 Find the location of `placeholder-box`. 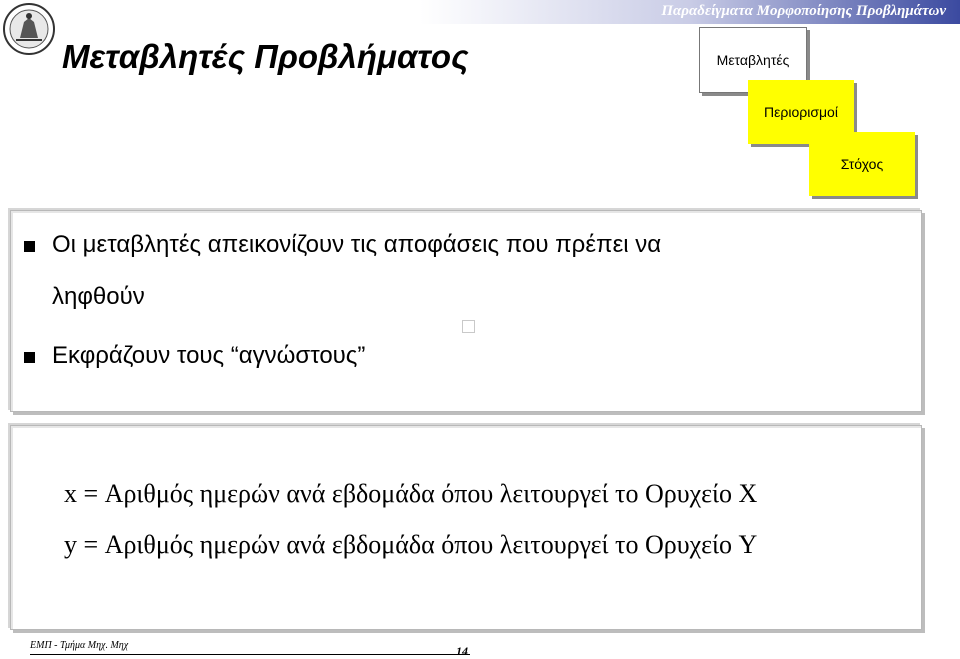

placeholder-box is located at coordinates (468, 326).